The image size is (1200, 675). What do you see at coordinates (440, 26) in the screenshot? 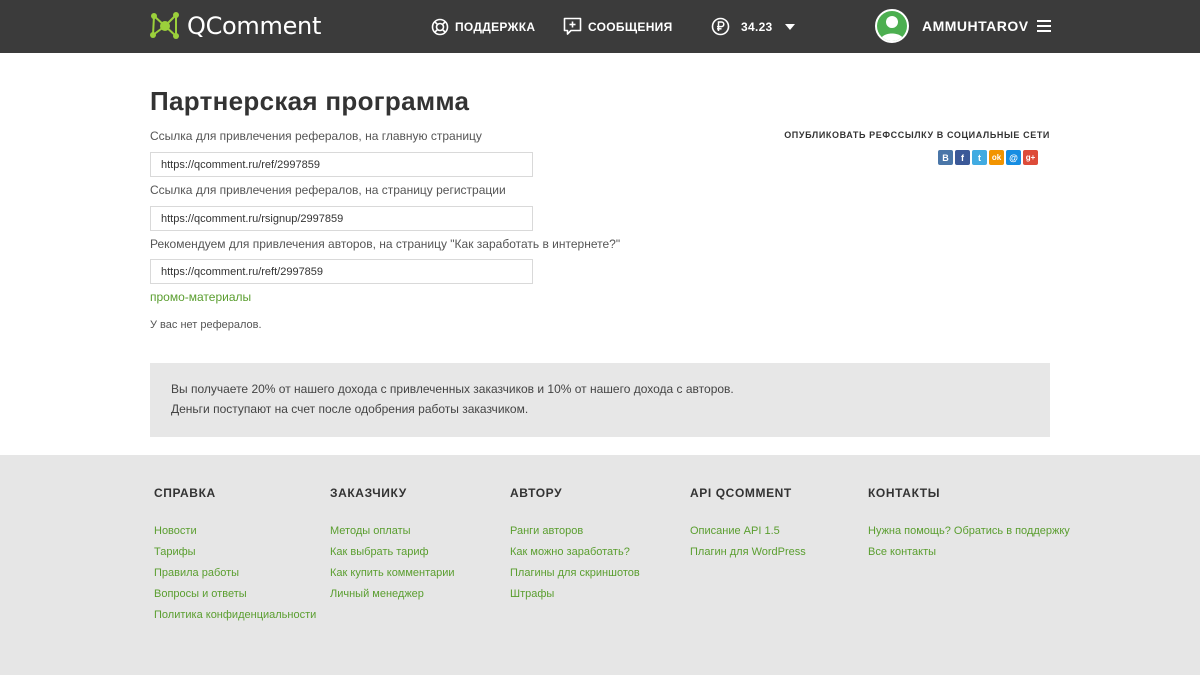
I see `lifebuoy-icon` at bounding box center [440, 26].